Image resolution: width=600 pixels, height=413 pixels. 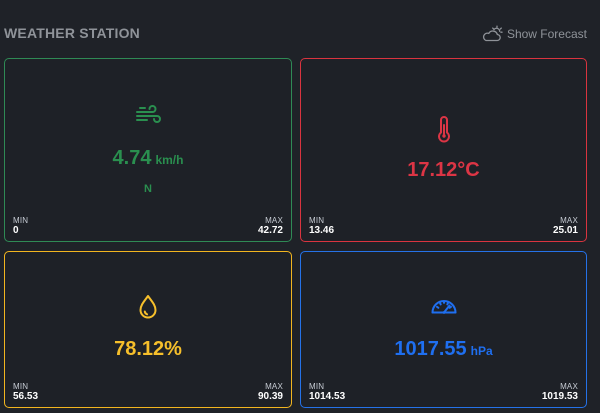 I want to click on wind-min-label: MIN, so click(x=21, y=220).